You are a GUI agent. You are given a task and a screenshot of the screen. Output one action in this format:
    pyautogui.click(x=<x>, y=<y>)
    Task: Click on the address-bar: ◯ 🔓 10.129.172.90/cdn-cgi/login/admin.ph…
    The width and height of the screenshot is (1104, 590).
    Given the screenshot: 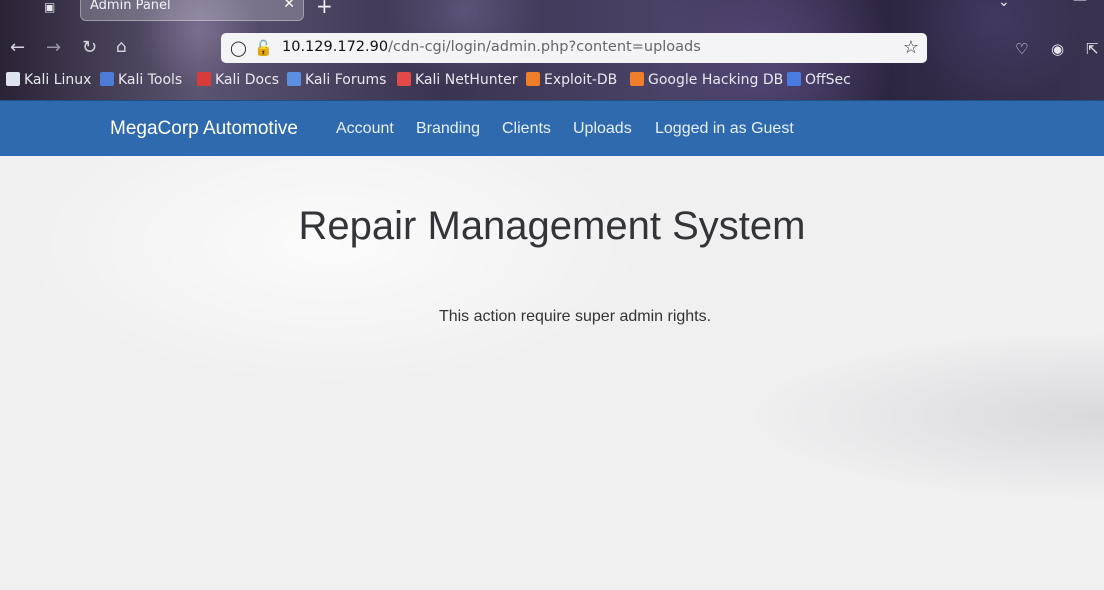 What is the action you would take?
    pyautogui.click(x=574, y=48)
    